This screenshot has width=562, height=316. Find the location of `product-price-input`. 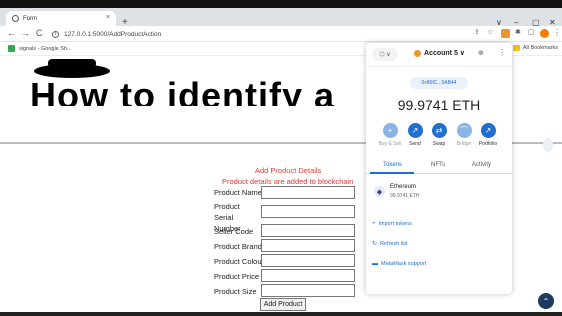

product-price-input is located at coordinates (308, 275).